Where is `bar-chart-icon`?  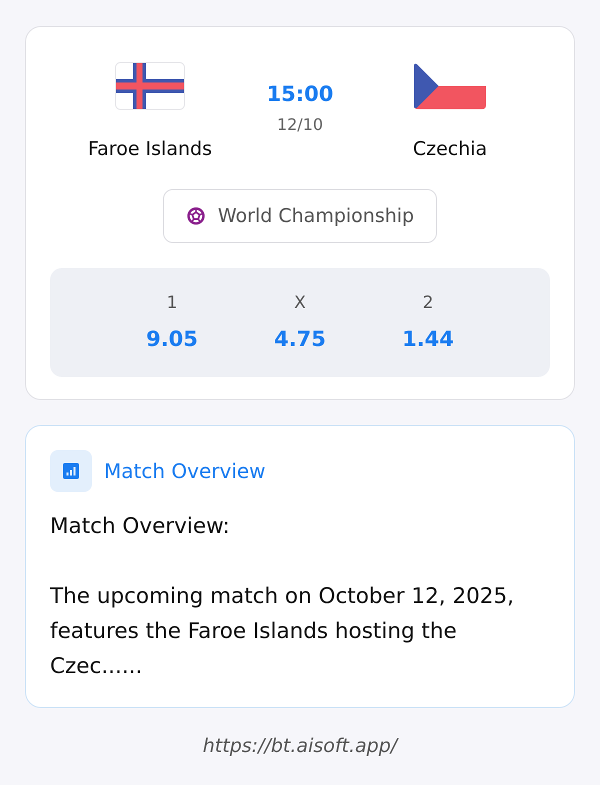
bar-chart-icon is located at coordinates (71, 471).